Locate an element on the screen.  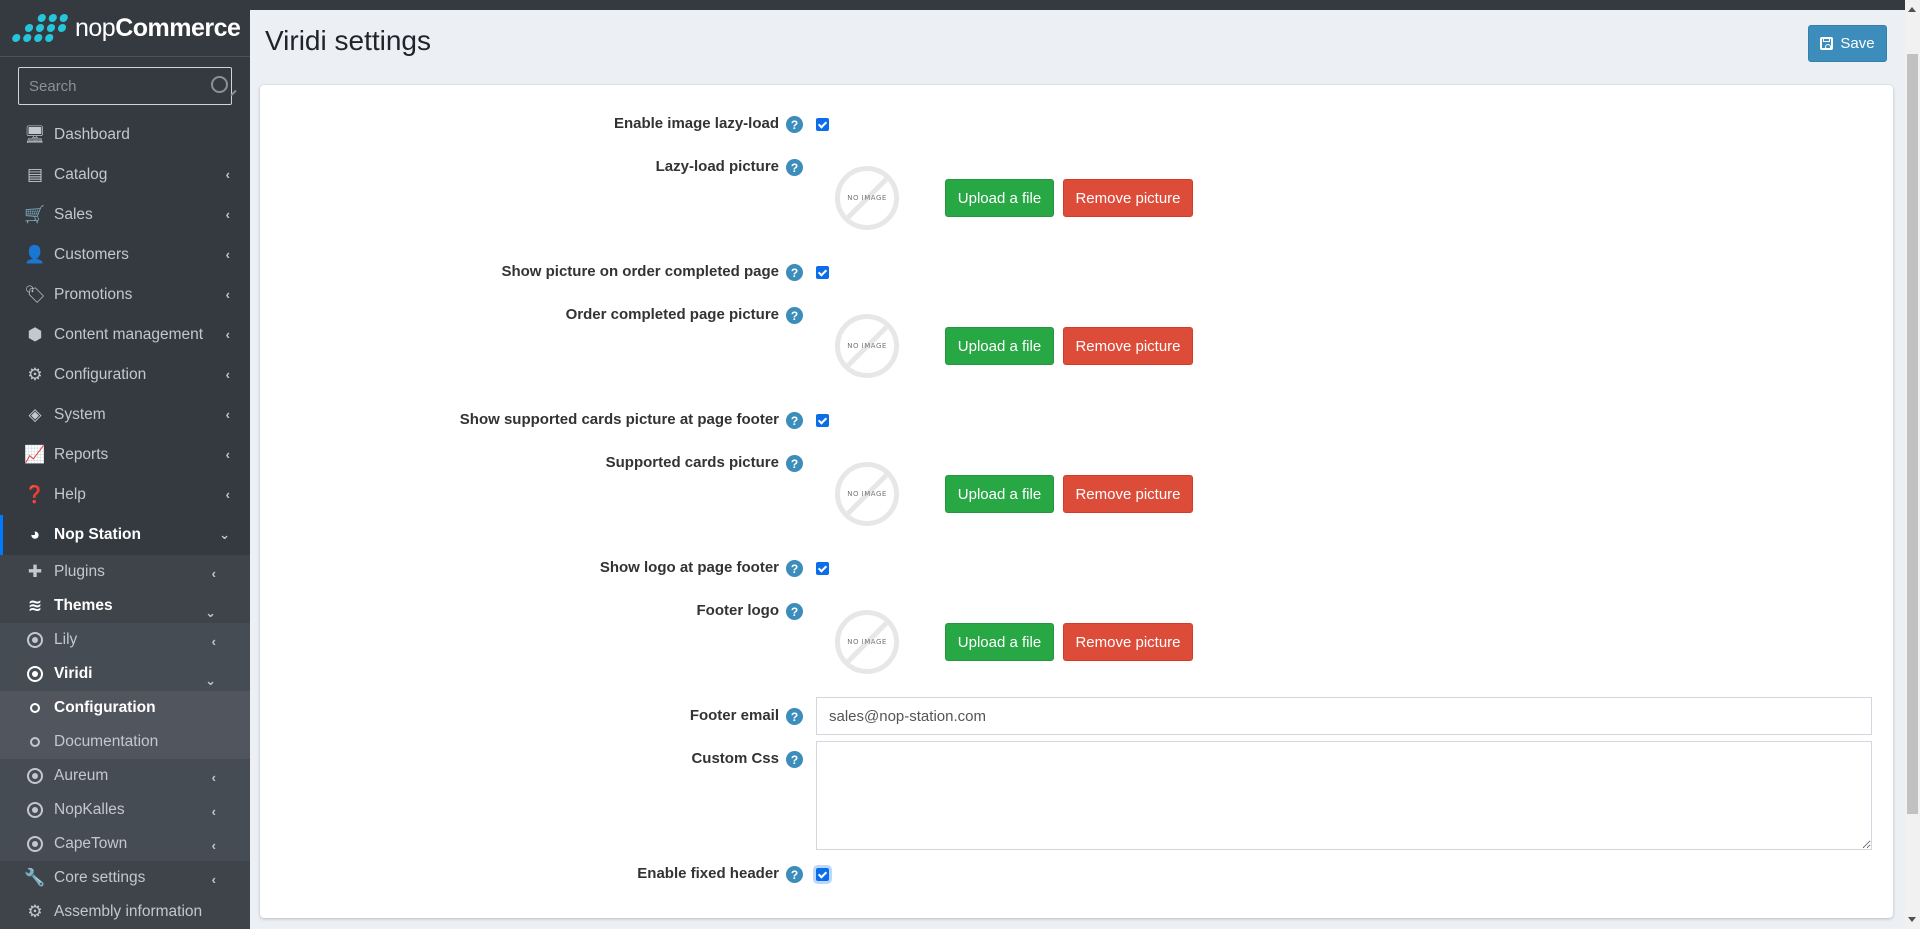
sidebar-item-viridi-documentation: Documentation is located at coordinates (125, 742).